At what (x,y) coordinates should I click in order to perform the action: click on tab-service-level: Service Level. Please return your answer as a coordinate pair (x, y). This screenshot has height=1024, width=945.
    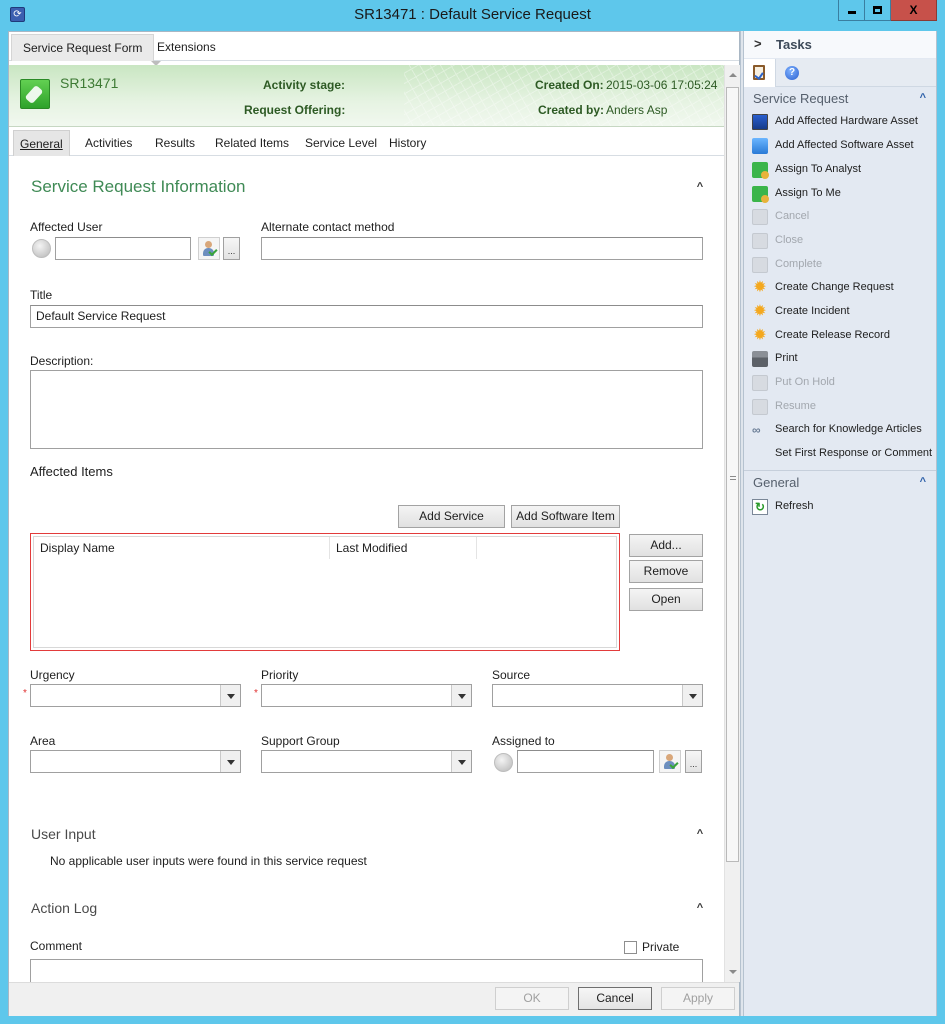
    Looking at the image, I should click on (341, 143).